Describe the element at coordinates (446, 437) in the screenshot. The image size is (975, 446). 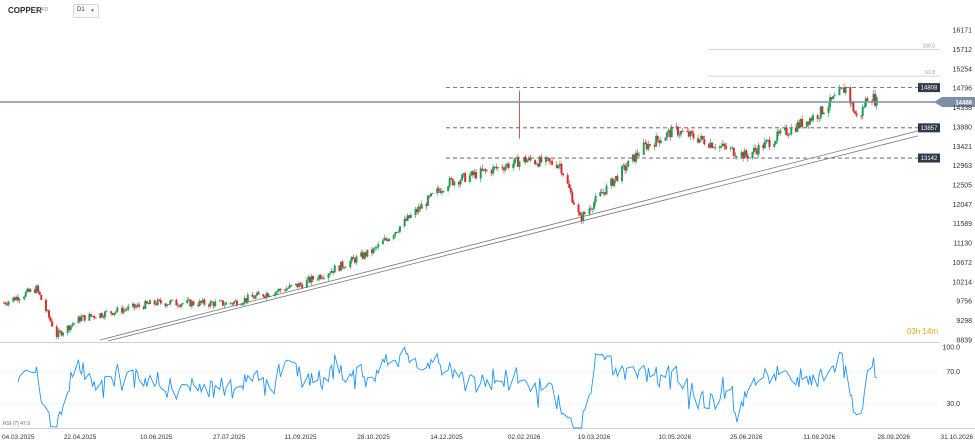
I see `date-tick-label: 14.12.2025` at that location.